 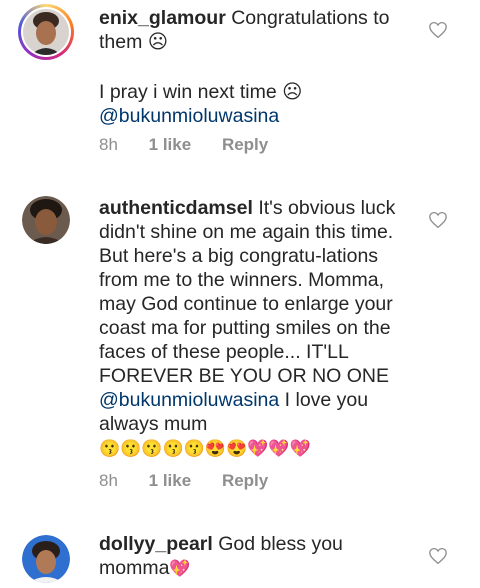 What do you see at coordinates (180, 568) in the screenshot?
I see `emoji: 💖` at bounding box center [180, 568].